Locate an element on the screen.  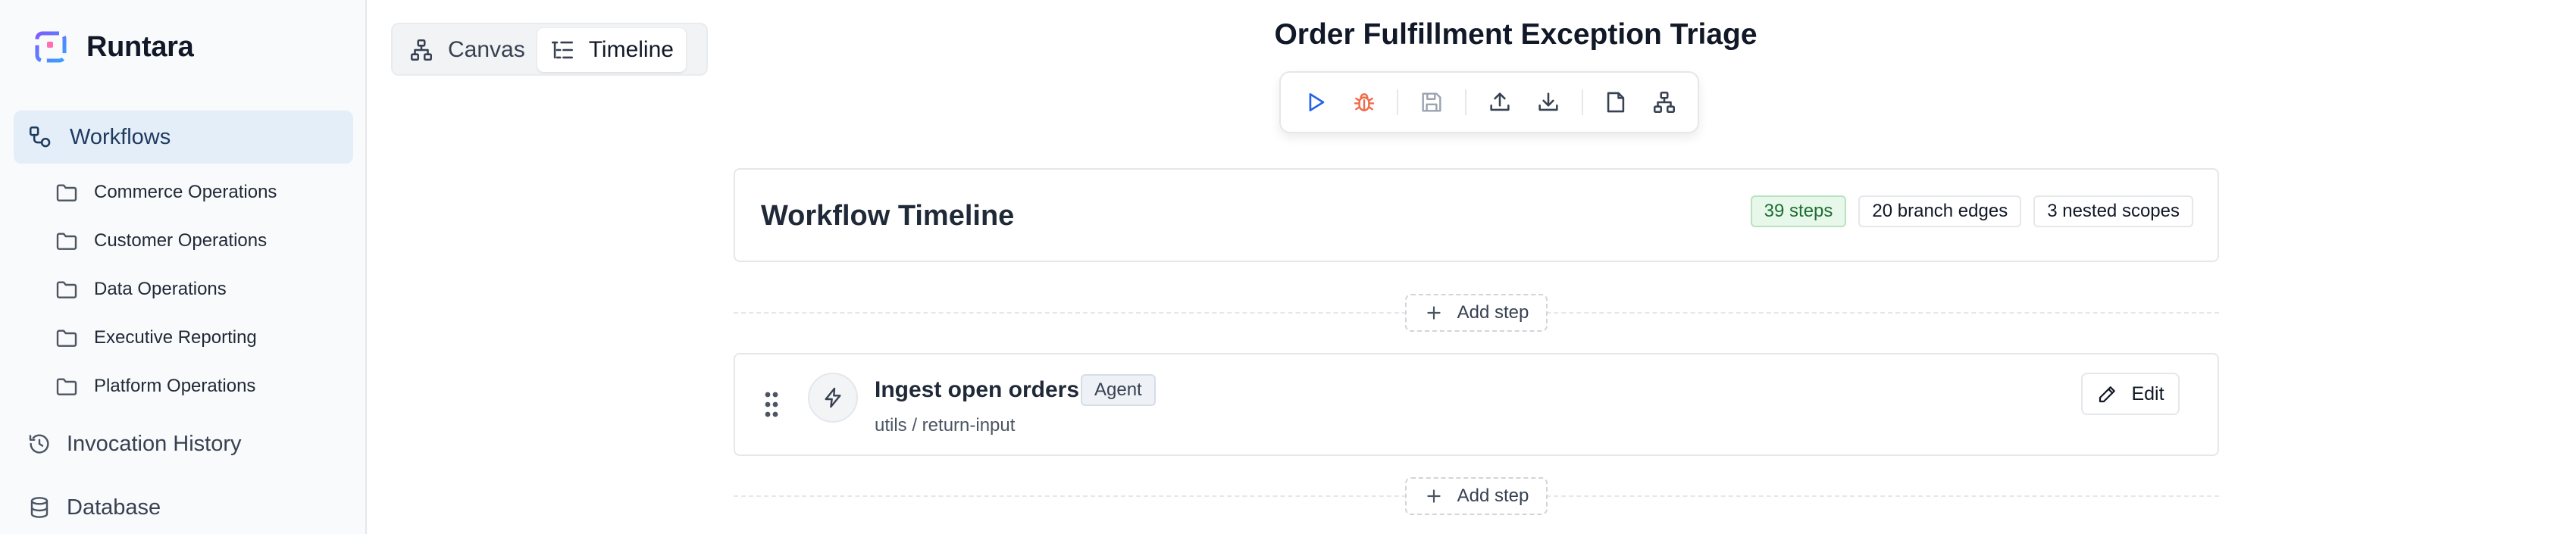
download-icon is located at coordinates (1548, 102).